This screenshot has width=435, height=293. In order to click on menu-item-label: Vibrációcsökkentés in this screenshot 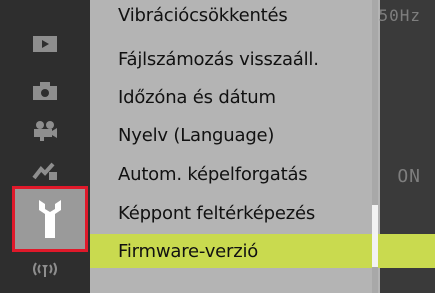, I will do `click(203, 15)`.